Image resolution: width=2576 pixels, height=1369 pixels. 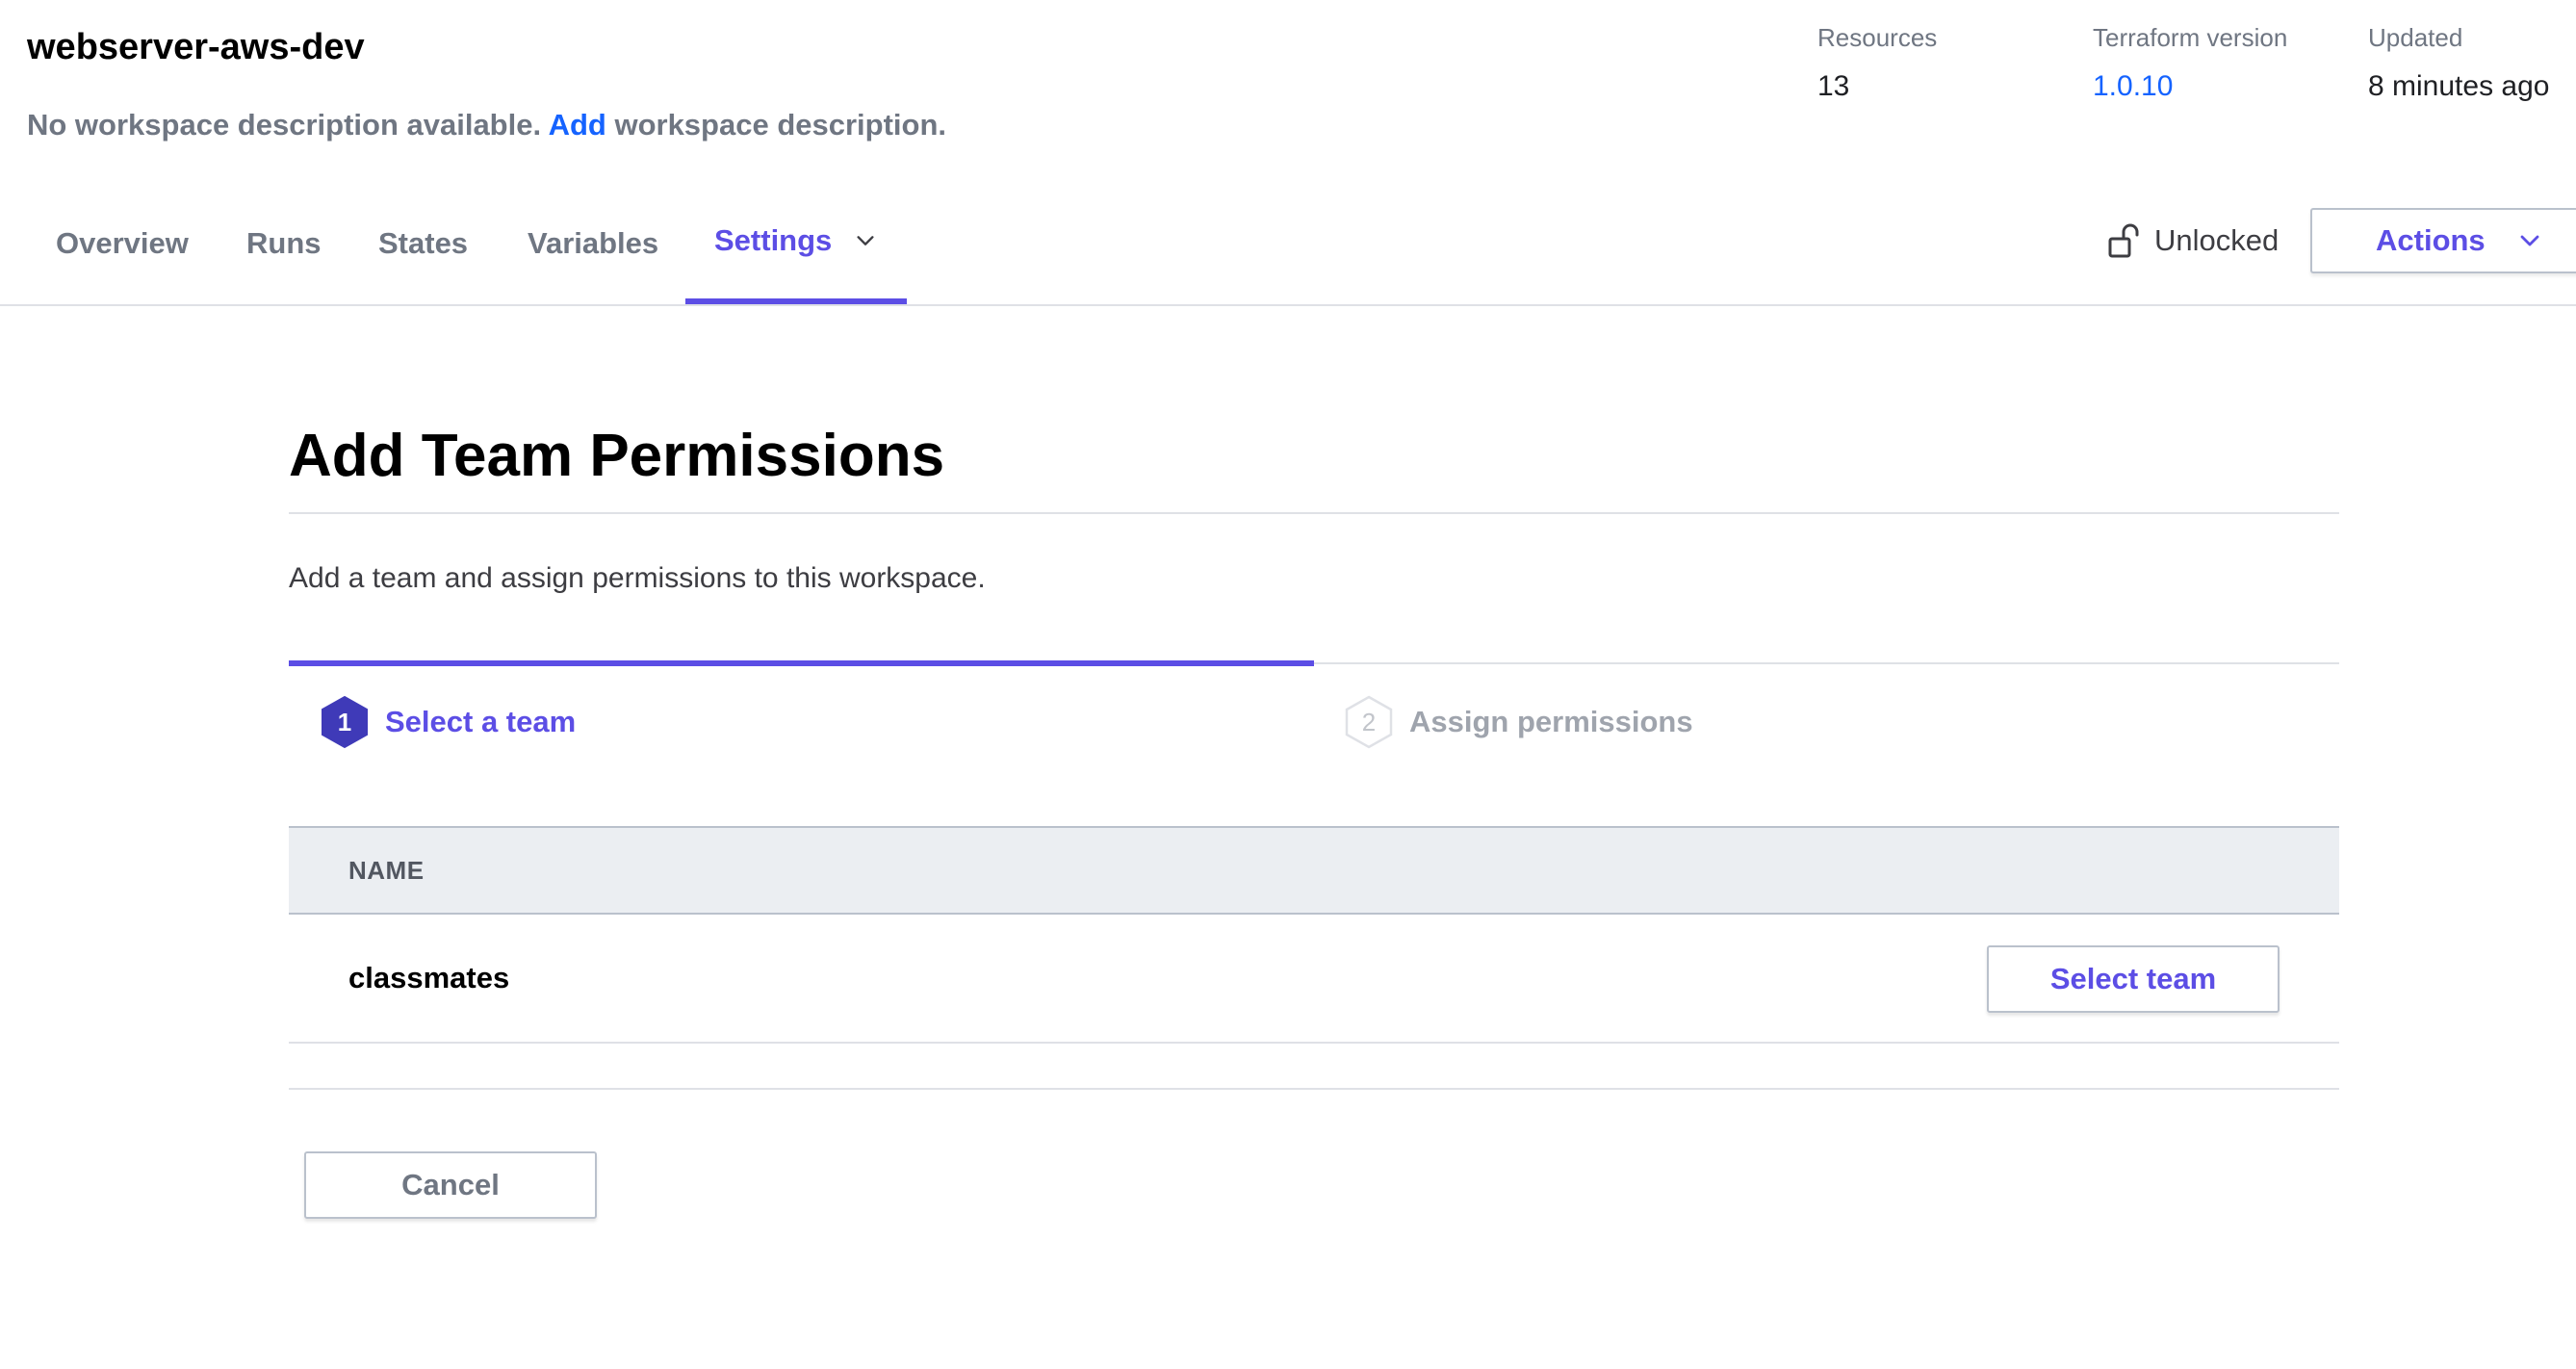 I want to click on team-name: classmates, so click(x=429, y=978).